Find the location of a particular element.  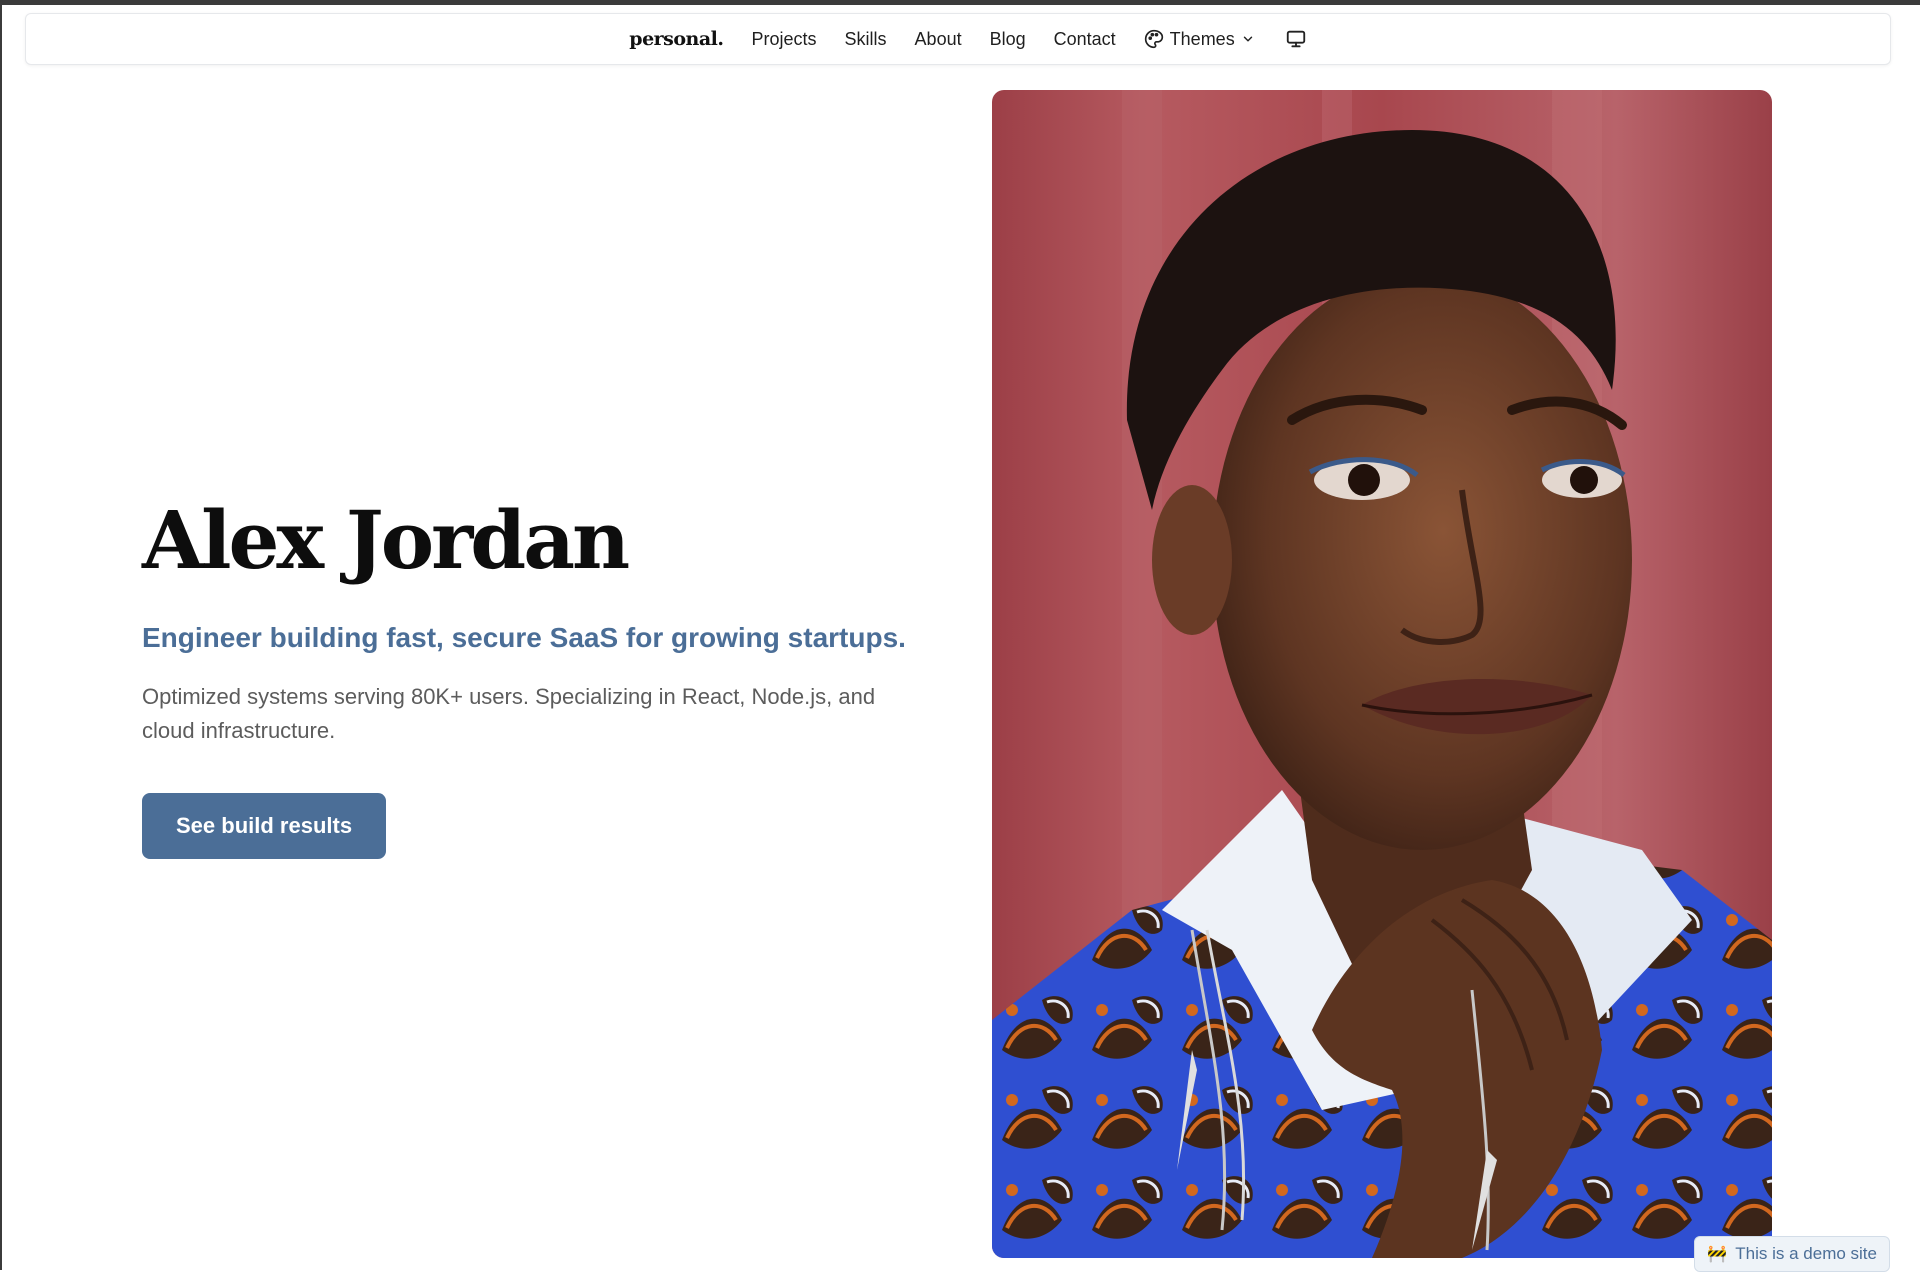

nav-link-skills: Skills is located at coordinates (866, 39).